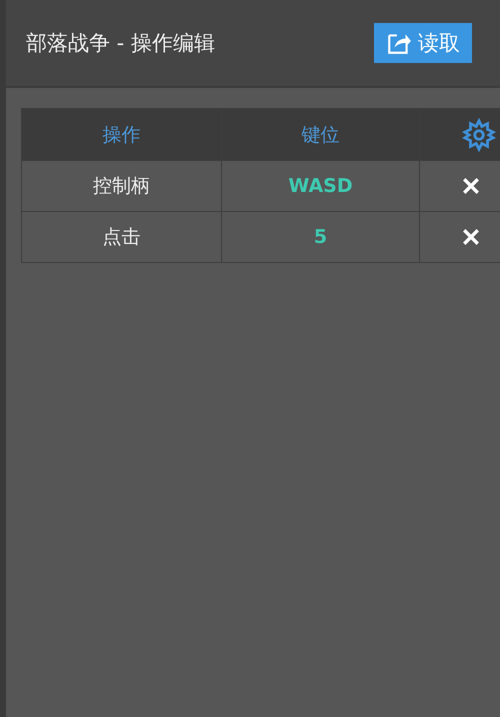  I want to click on table-cell: 控制柄, so click(122, 185).